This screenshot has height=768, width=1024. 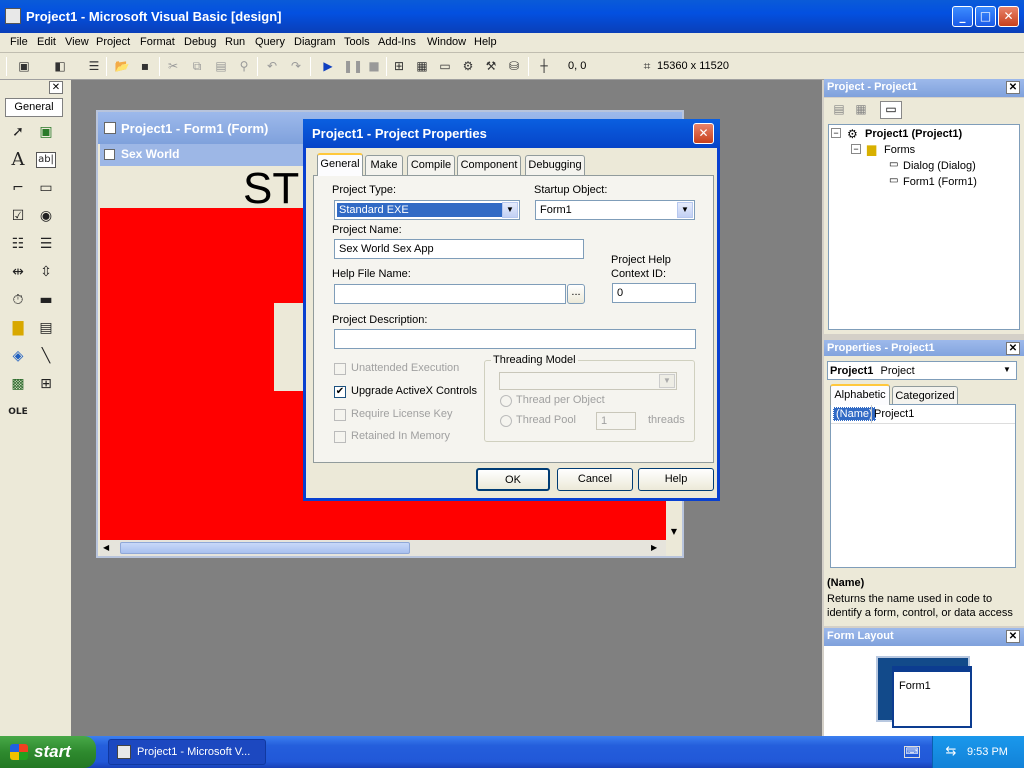 I want to click on ok-button: OK, so click(x=513, y=479).